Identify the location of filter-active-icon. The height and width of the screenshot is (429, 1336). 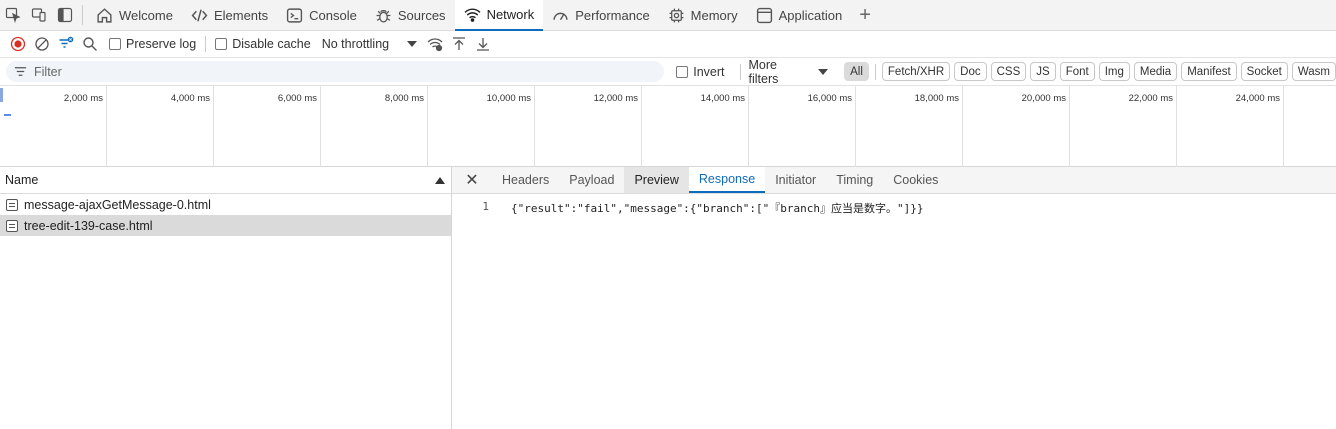
(66, 44).